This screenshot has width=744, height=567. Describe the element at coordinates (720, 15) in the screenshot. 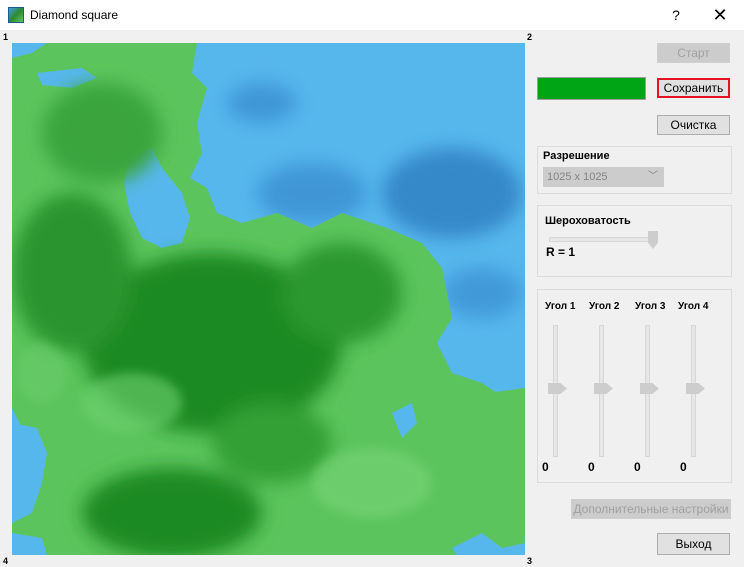

I see `close-button: ✕` at that location.